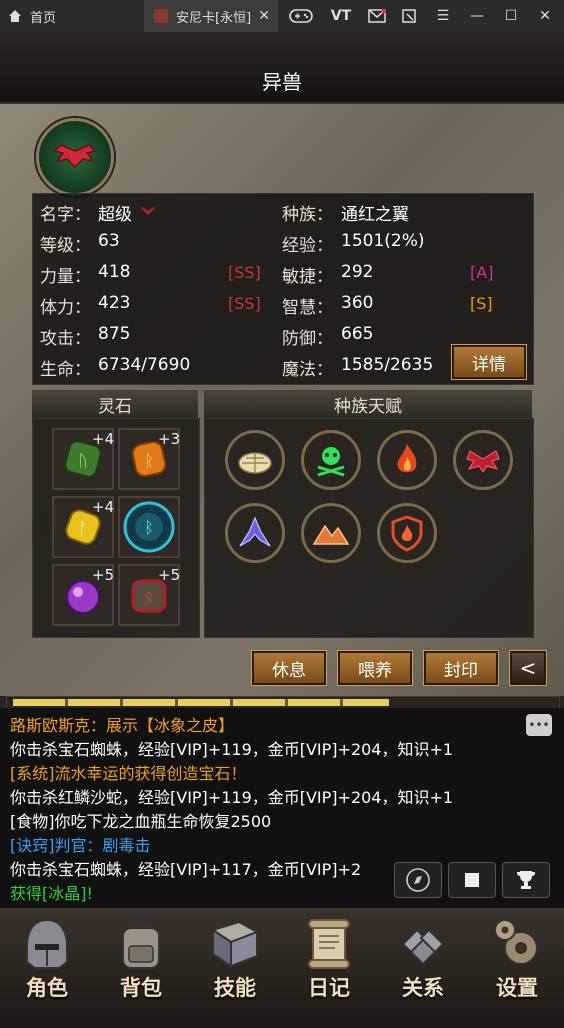 This screenshot has width=564, height=1028. I want to click on red-wings-pet-icon, so click(75, 156).